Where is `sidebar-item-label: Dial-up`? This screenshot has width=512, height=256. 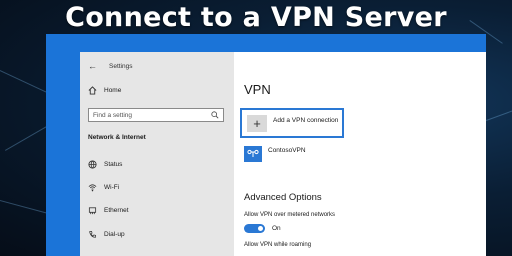 sidebar-item-label: Dial-up is located at coordinates (114, 234).